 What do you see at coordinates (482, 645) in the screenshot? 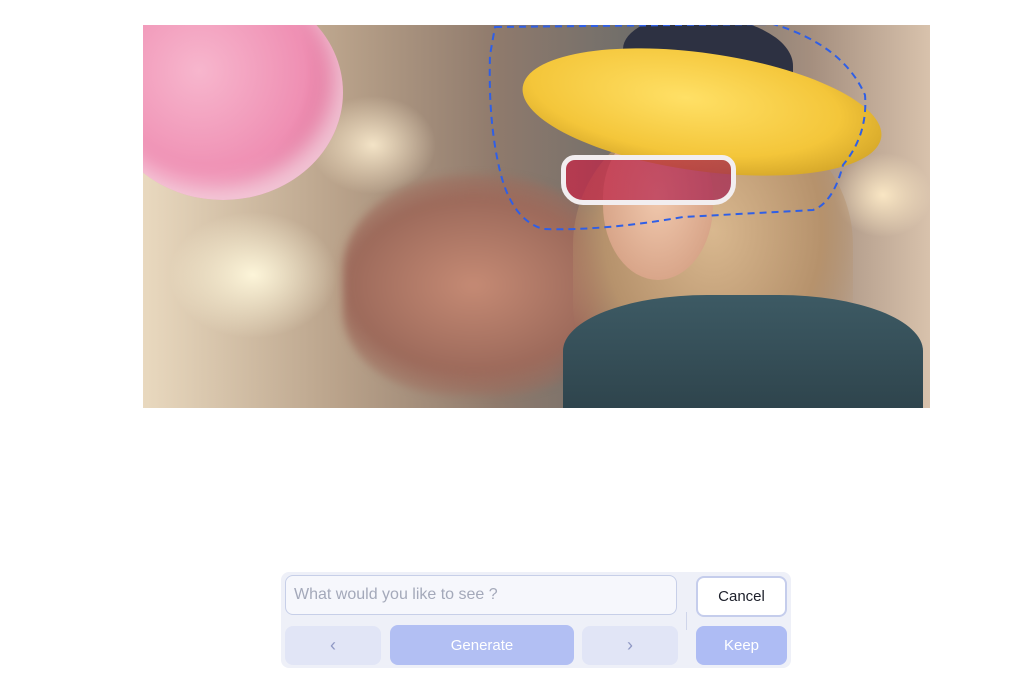
I see `generate-button: Generate` at bounding box center [482, 645].